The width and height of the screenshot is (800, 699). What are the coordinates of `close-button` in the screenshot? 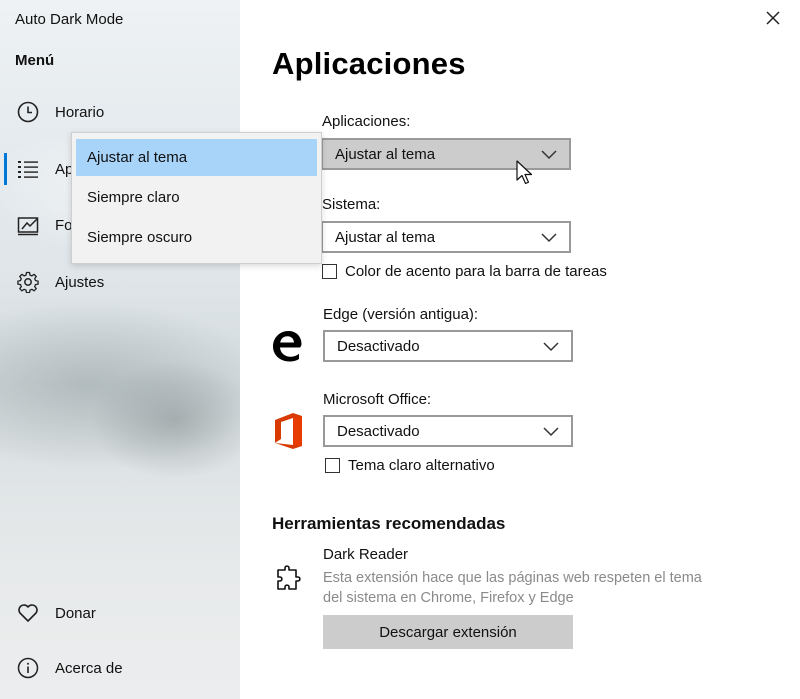 It's located at (773, 18).